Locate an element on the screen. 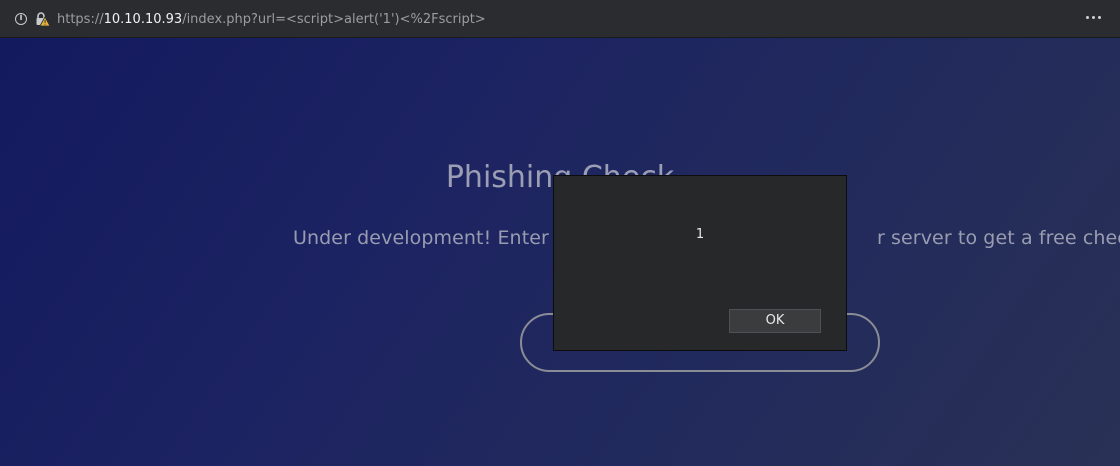 This screenshot has width=1120, height=466. warning-lock-icon is located at coordinates (42, 19).